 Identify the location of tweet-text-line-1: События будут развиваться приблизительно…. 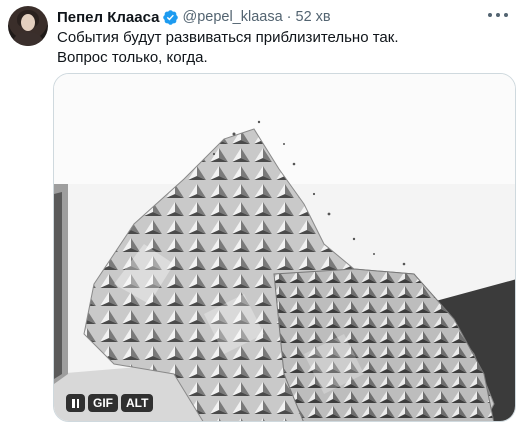
(228, 37).